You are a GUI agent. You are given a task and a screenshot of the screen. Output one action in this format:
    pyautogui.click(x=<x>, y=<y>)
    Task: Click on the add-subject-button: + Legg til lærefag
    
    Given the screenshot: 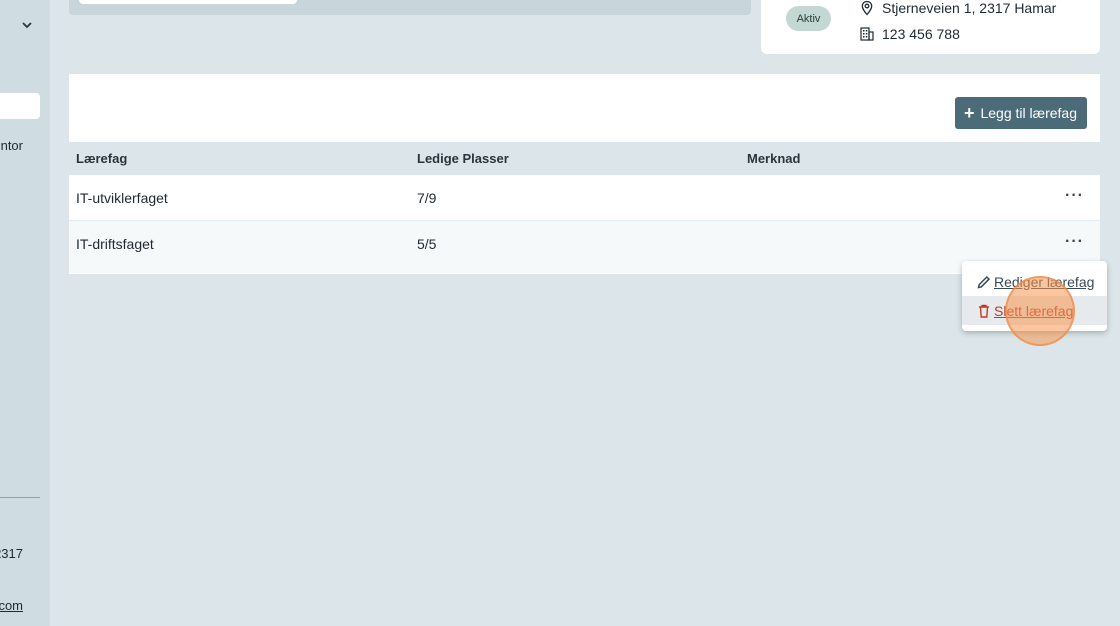 What is the action you would take?
    pyautogui.click(x=1020, y=113)
    